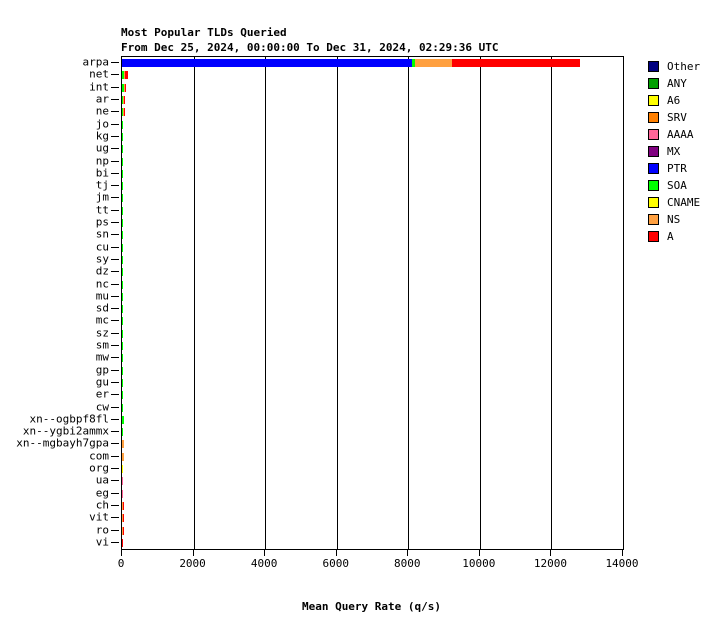  I want to click on y-axis-tick-label: xn--ogbpf8fl, so click(69, 419).